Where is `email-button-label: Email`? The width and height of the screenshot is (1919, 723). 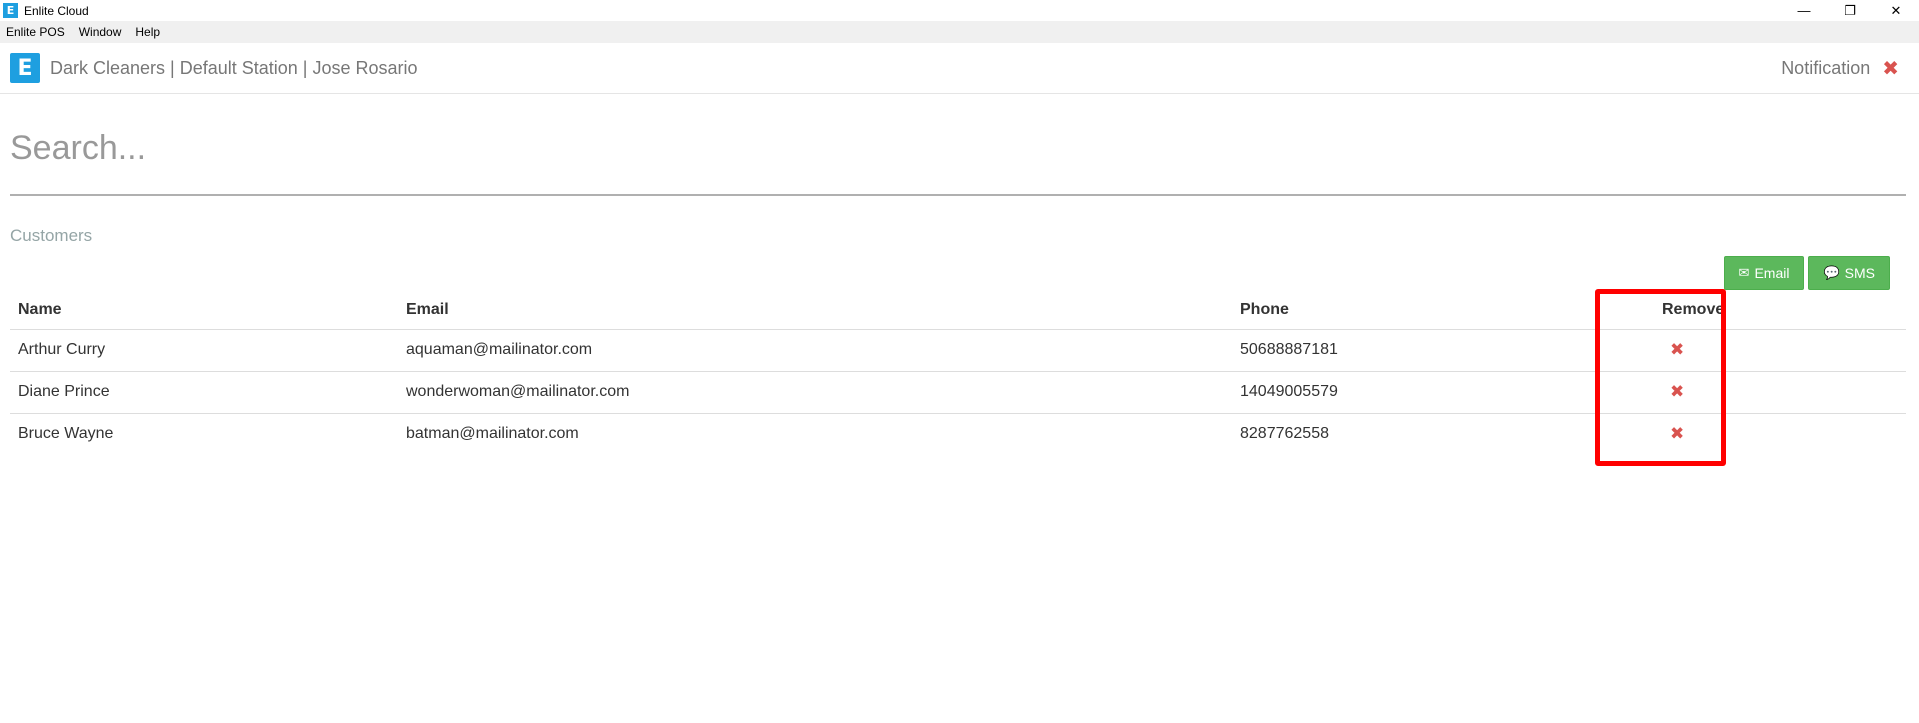
email-button-label: Email is located at coordinates (1772, 273).